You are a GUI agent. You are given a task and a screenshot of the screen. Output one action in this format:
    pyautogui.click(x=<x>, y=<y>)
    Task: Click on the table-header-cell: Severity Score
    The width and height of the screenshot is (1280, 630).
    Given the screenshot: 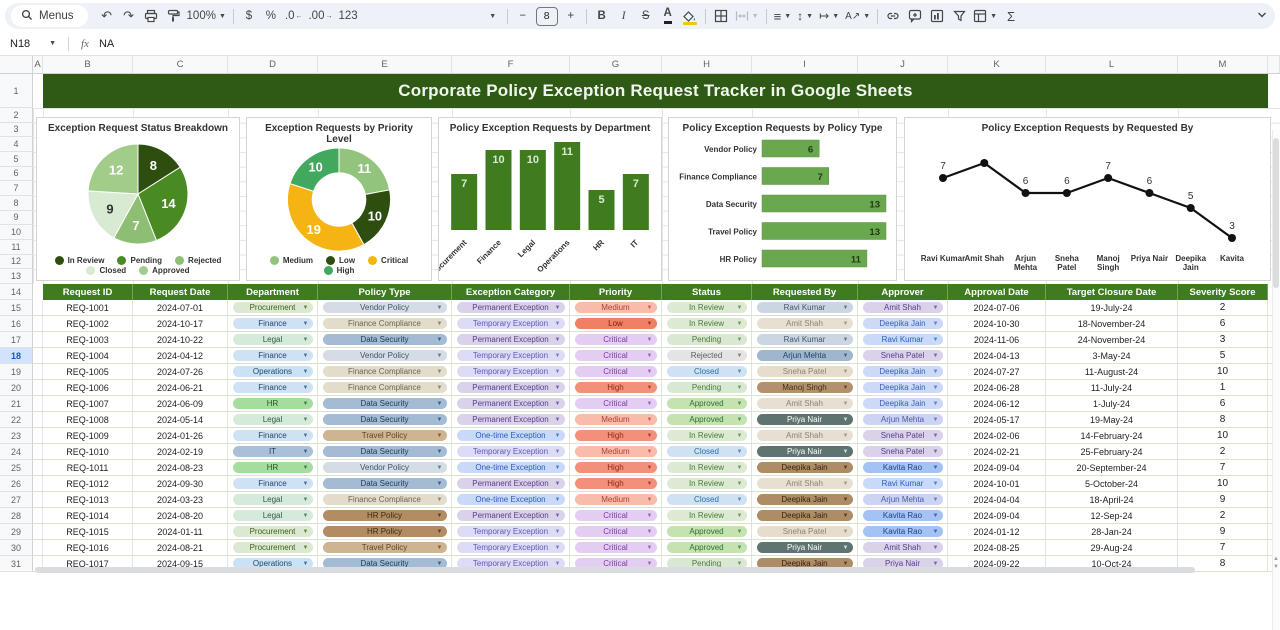 What is the action you would take?
    pyautogui.click(x=1223, y=292)
    